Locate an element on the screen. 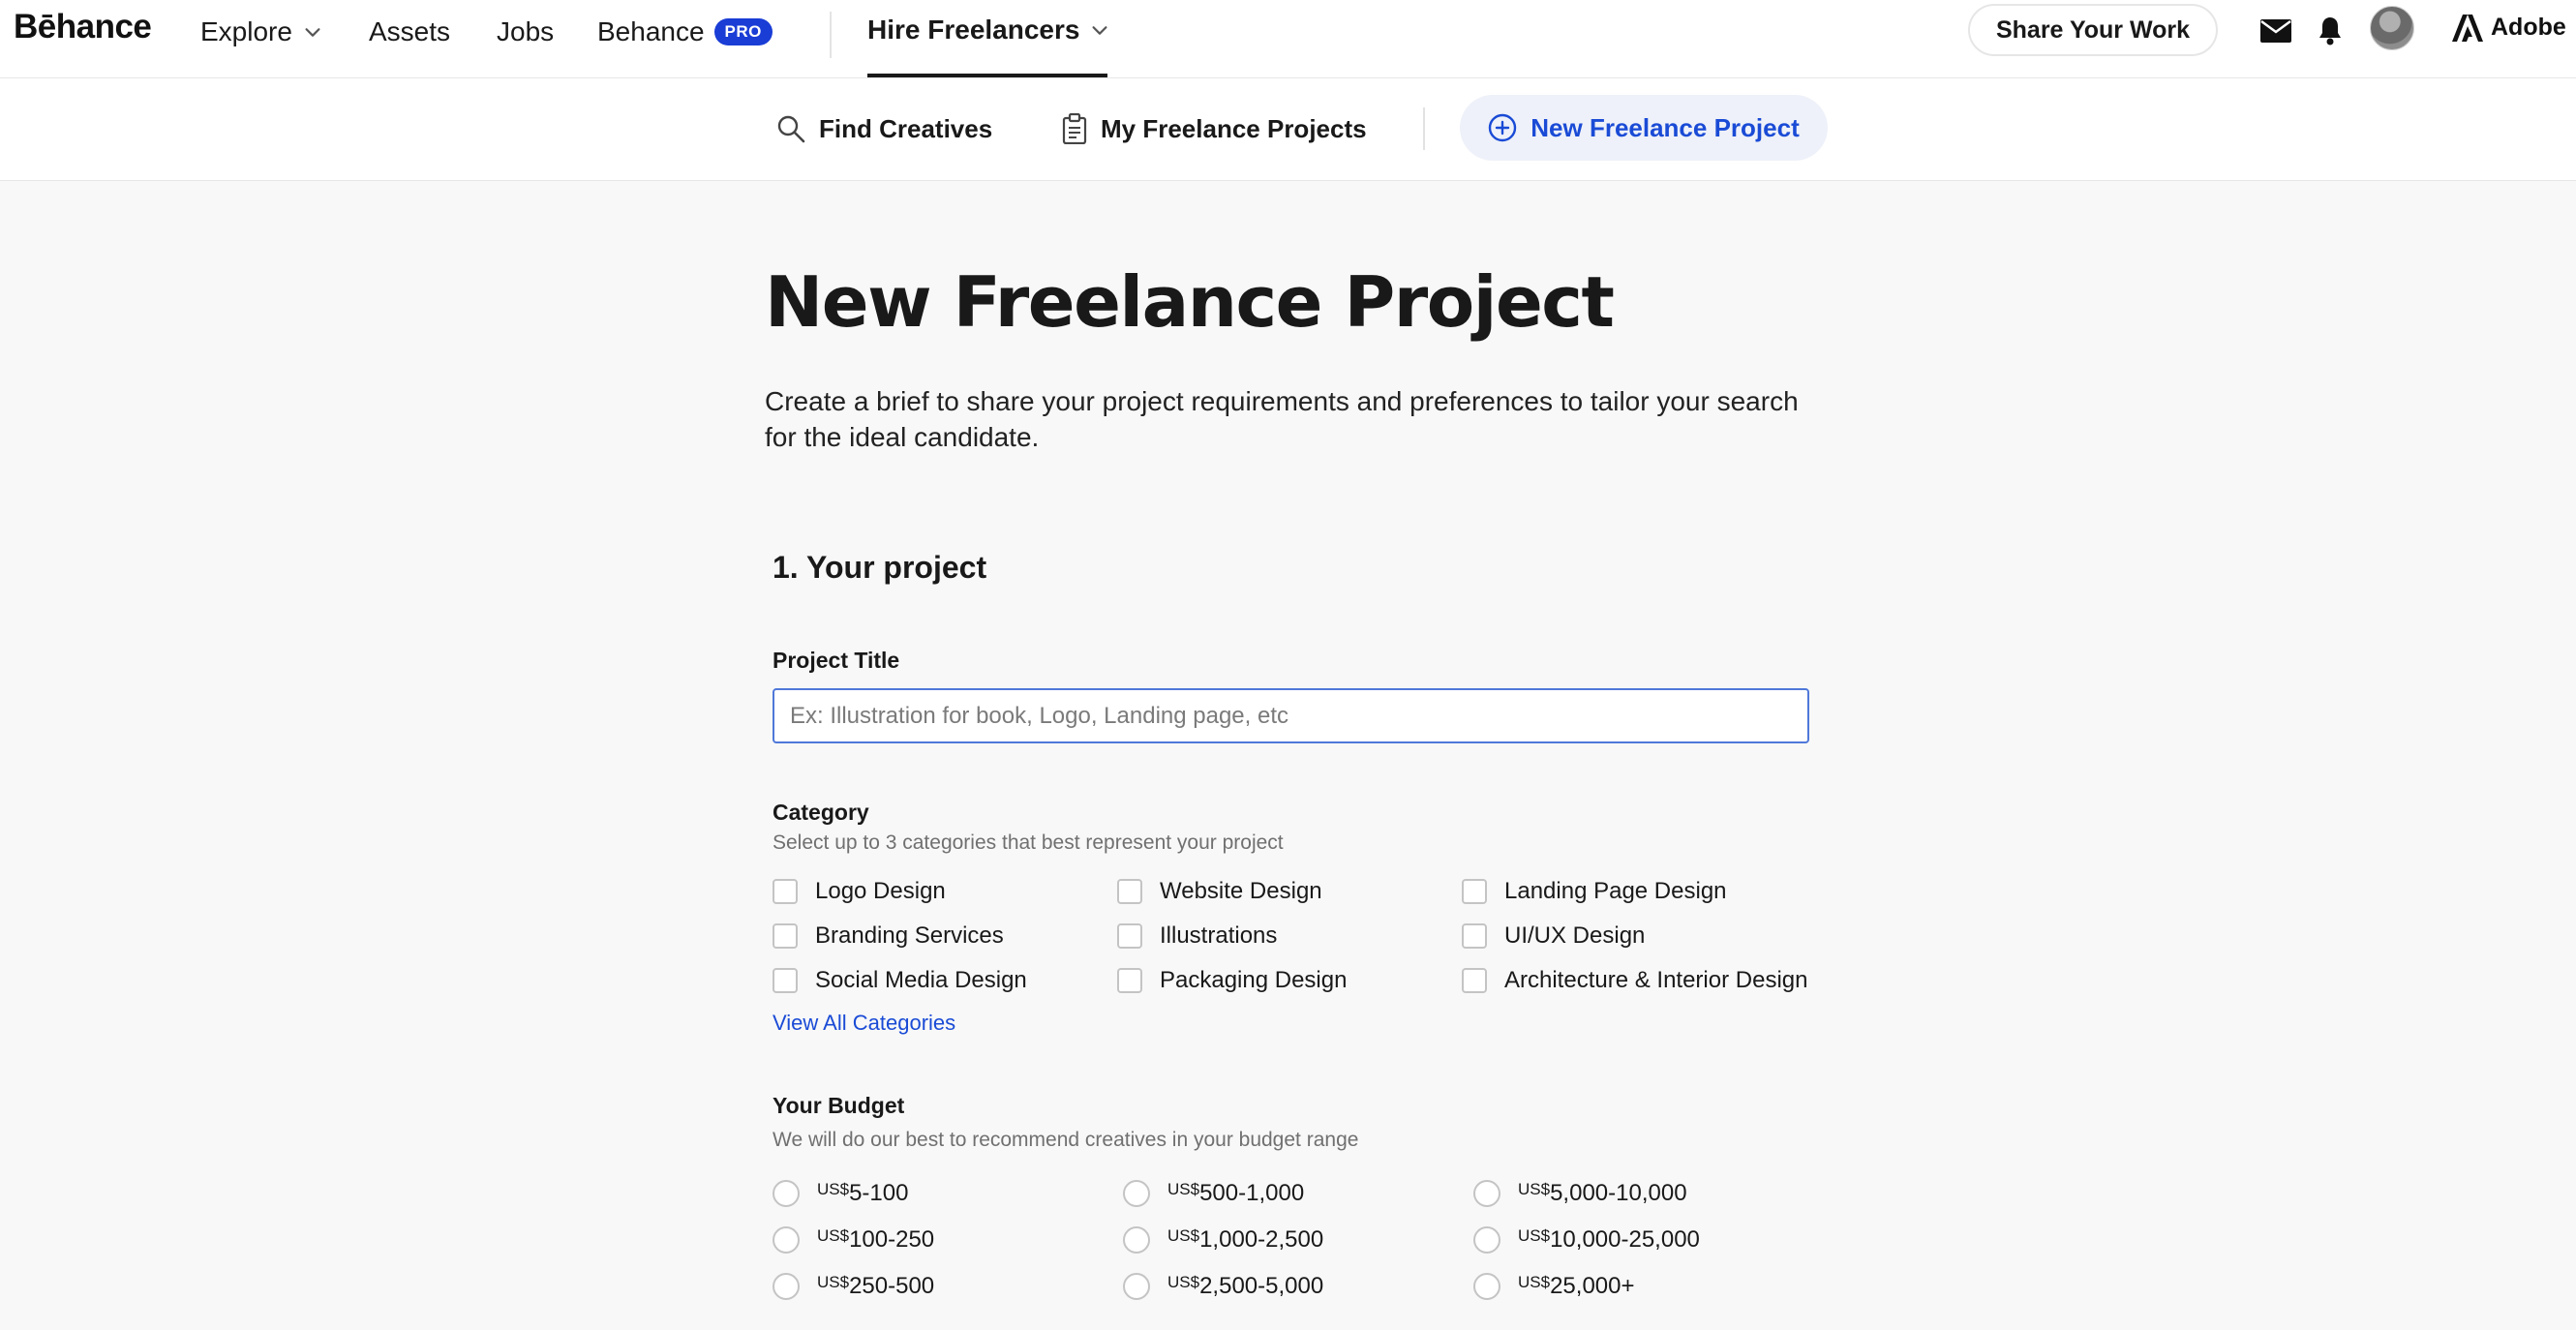 The image size is (2576, 1330). find-creatives-tab: Find Creatives is located at coordinates (884, 128).